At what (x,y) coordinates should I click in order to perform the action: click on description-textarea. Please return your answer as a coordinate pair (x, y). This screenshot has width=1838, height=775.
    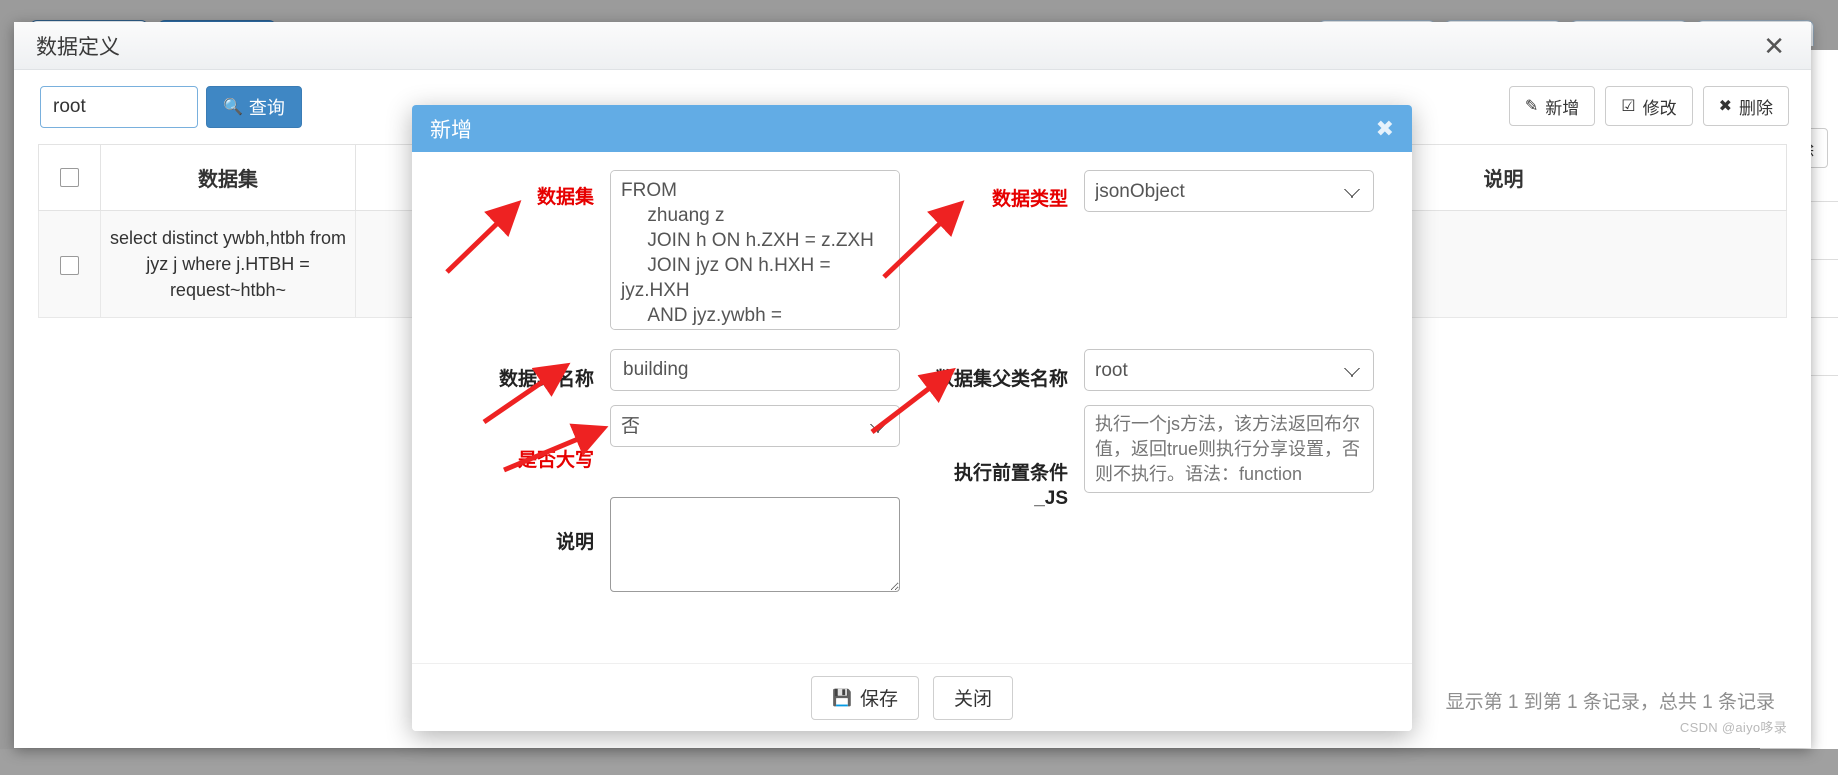
    Looking at the image, I should click on (755, 544).